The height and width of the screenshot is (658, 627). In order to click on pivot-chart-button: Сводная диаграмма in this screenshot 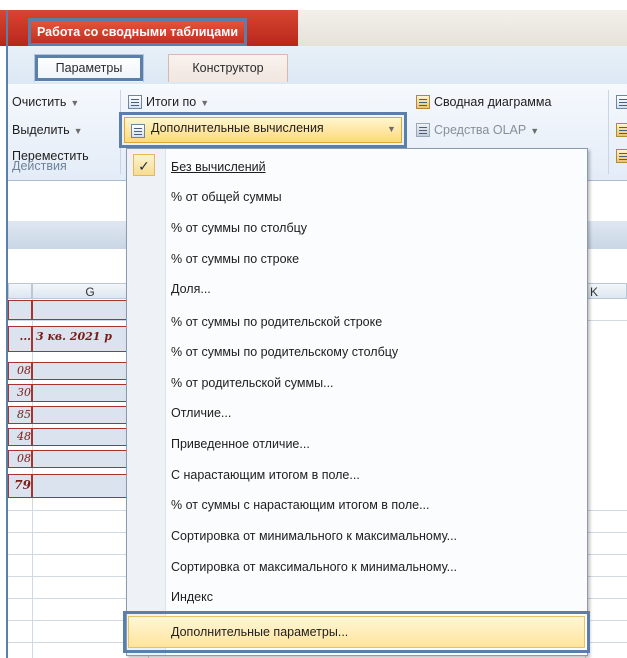, I will do `click(483, 102)`.